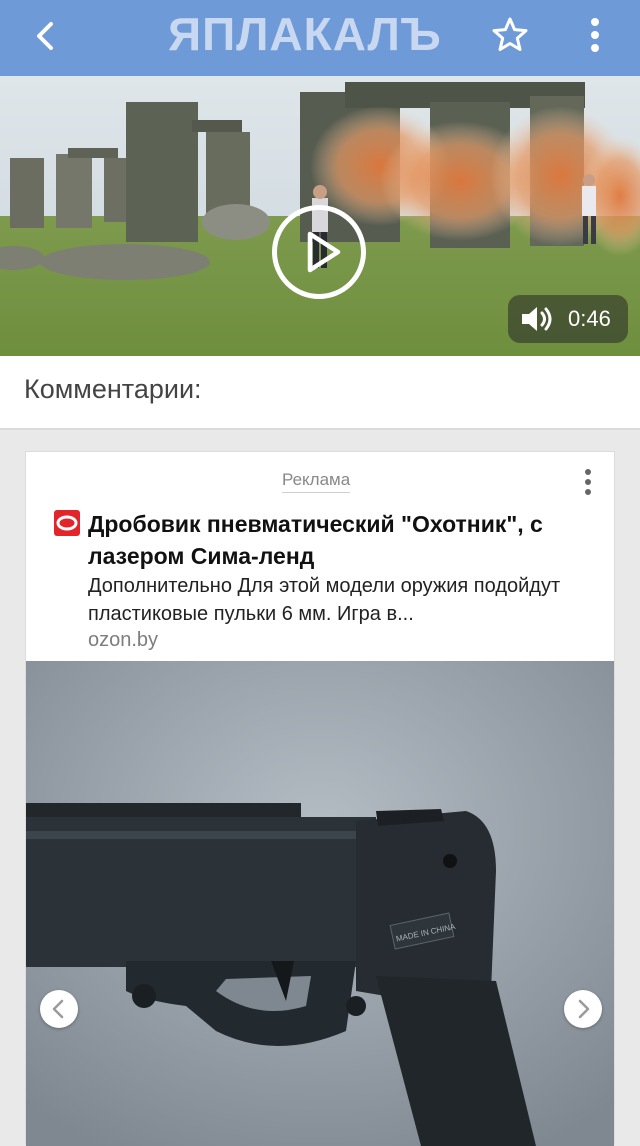 The width and height of the screenshot is (640, 1146). I want to click on chevron-right-icon, so click(584, 1009).